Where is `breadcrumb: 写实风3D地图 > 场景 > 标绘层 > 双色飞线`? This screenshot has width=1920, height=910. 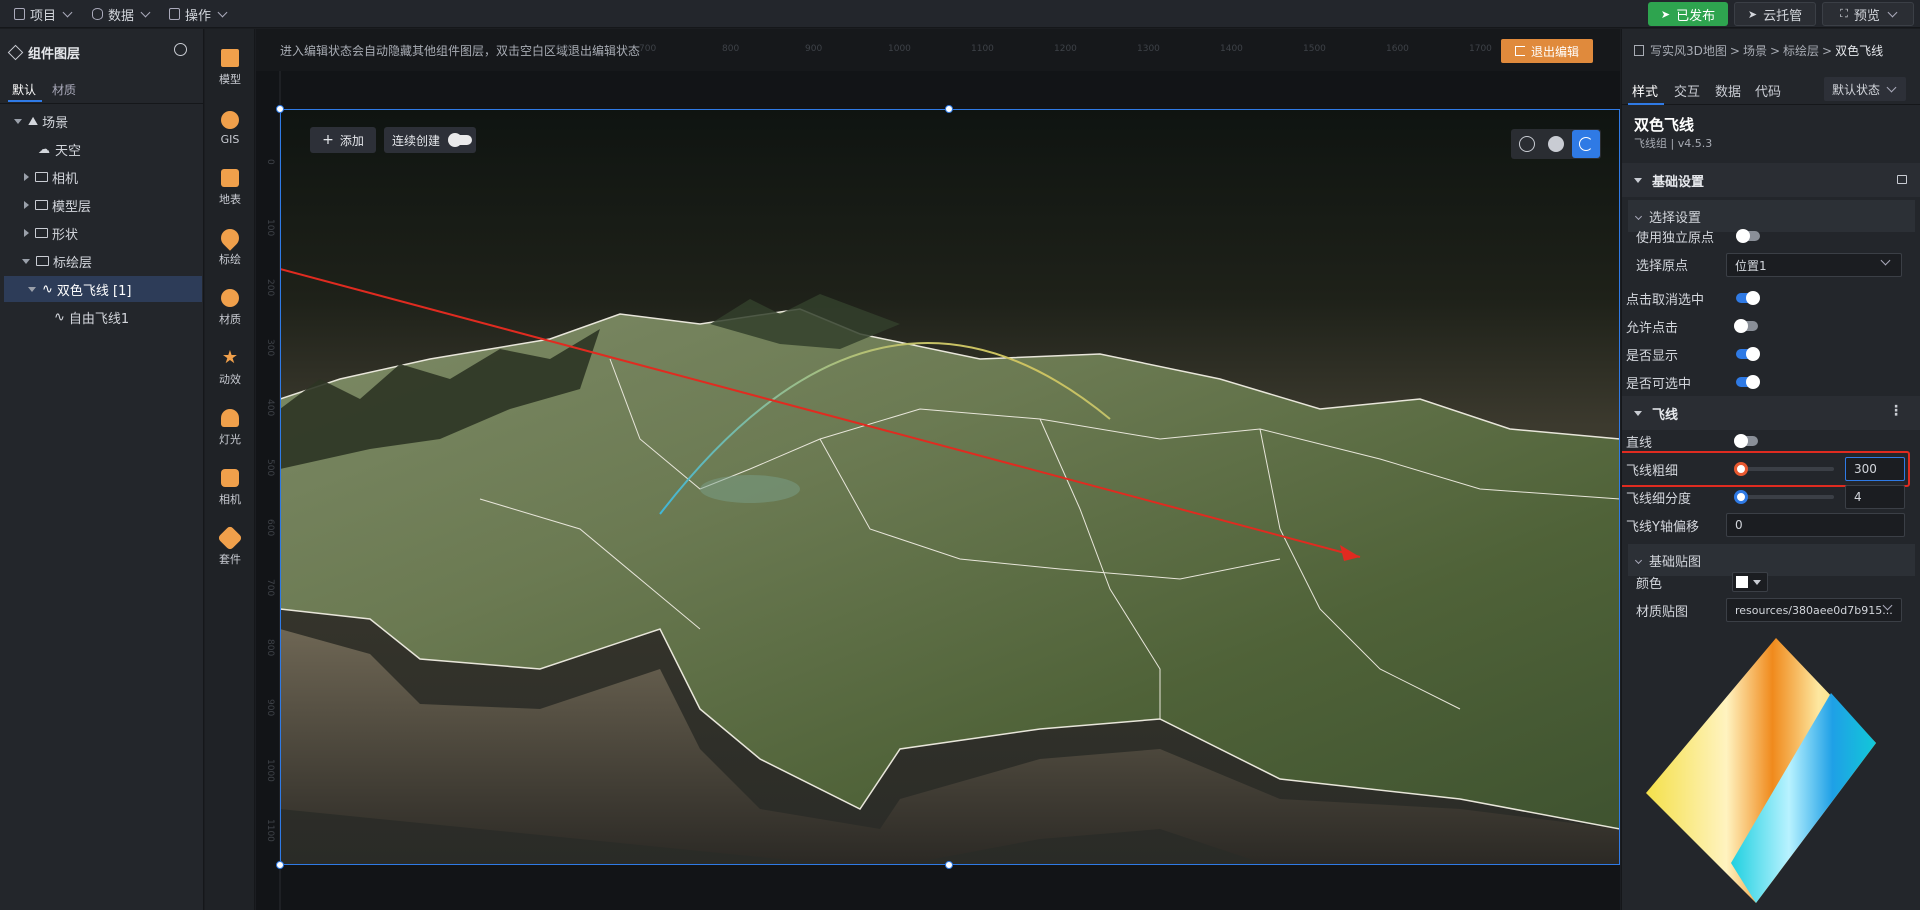 breadcrumb: 写实风3D地图 > 场景 > 标绘层 > 双色飞线 is located at coordinates (1758, 50).